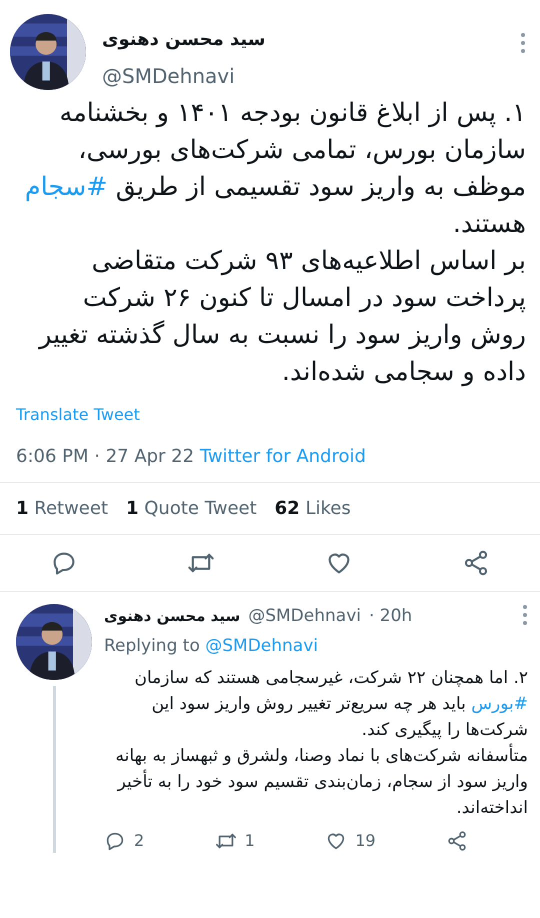 This screenshot has width=540, height=918. Describe the element at coordinates (106, 456) in the screenshot. I see `timestamp: 6:06 PM · 27 Apr 22` at that location.